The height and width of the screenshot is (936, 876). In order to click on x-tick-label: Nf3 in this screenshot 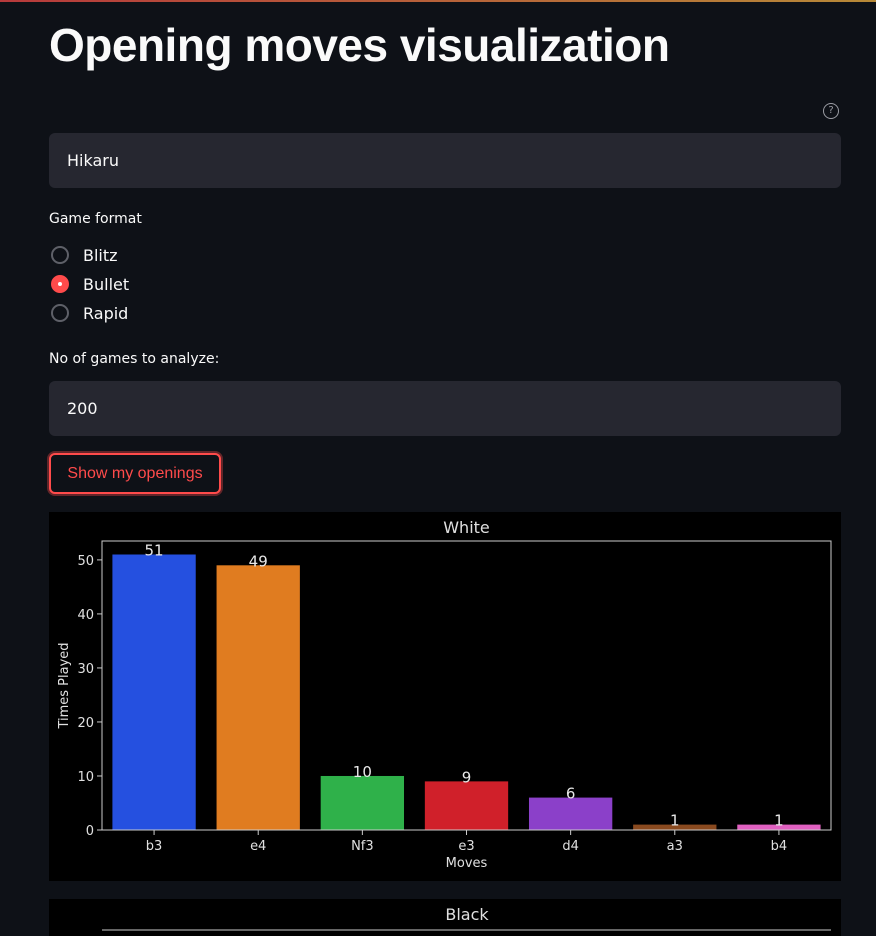, I will do `click(362, 846)`.